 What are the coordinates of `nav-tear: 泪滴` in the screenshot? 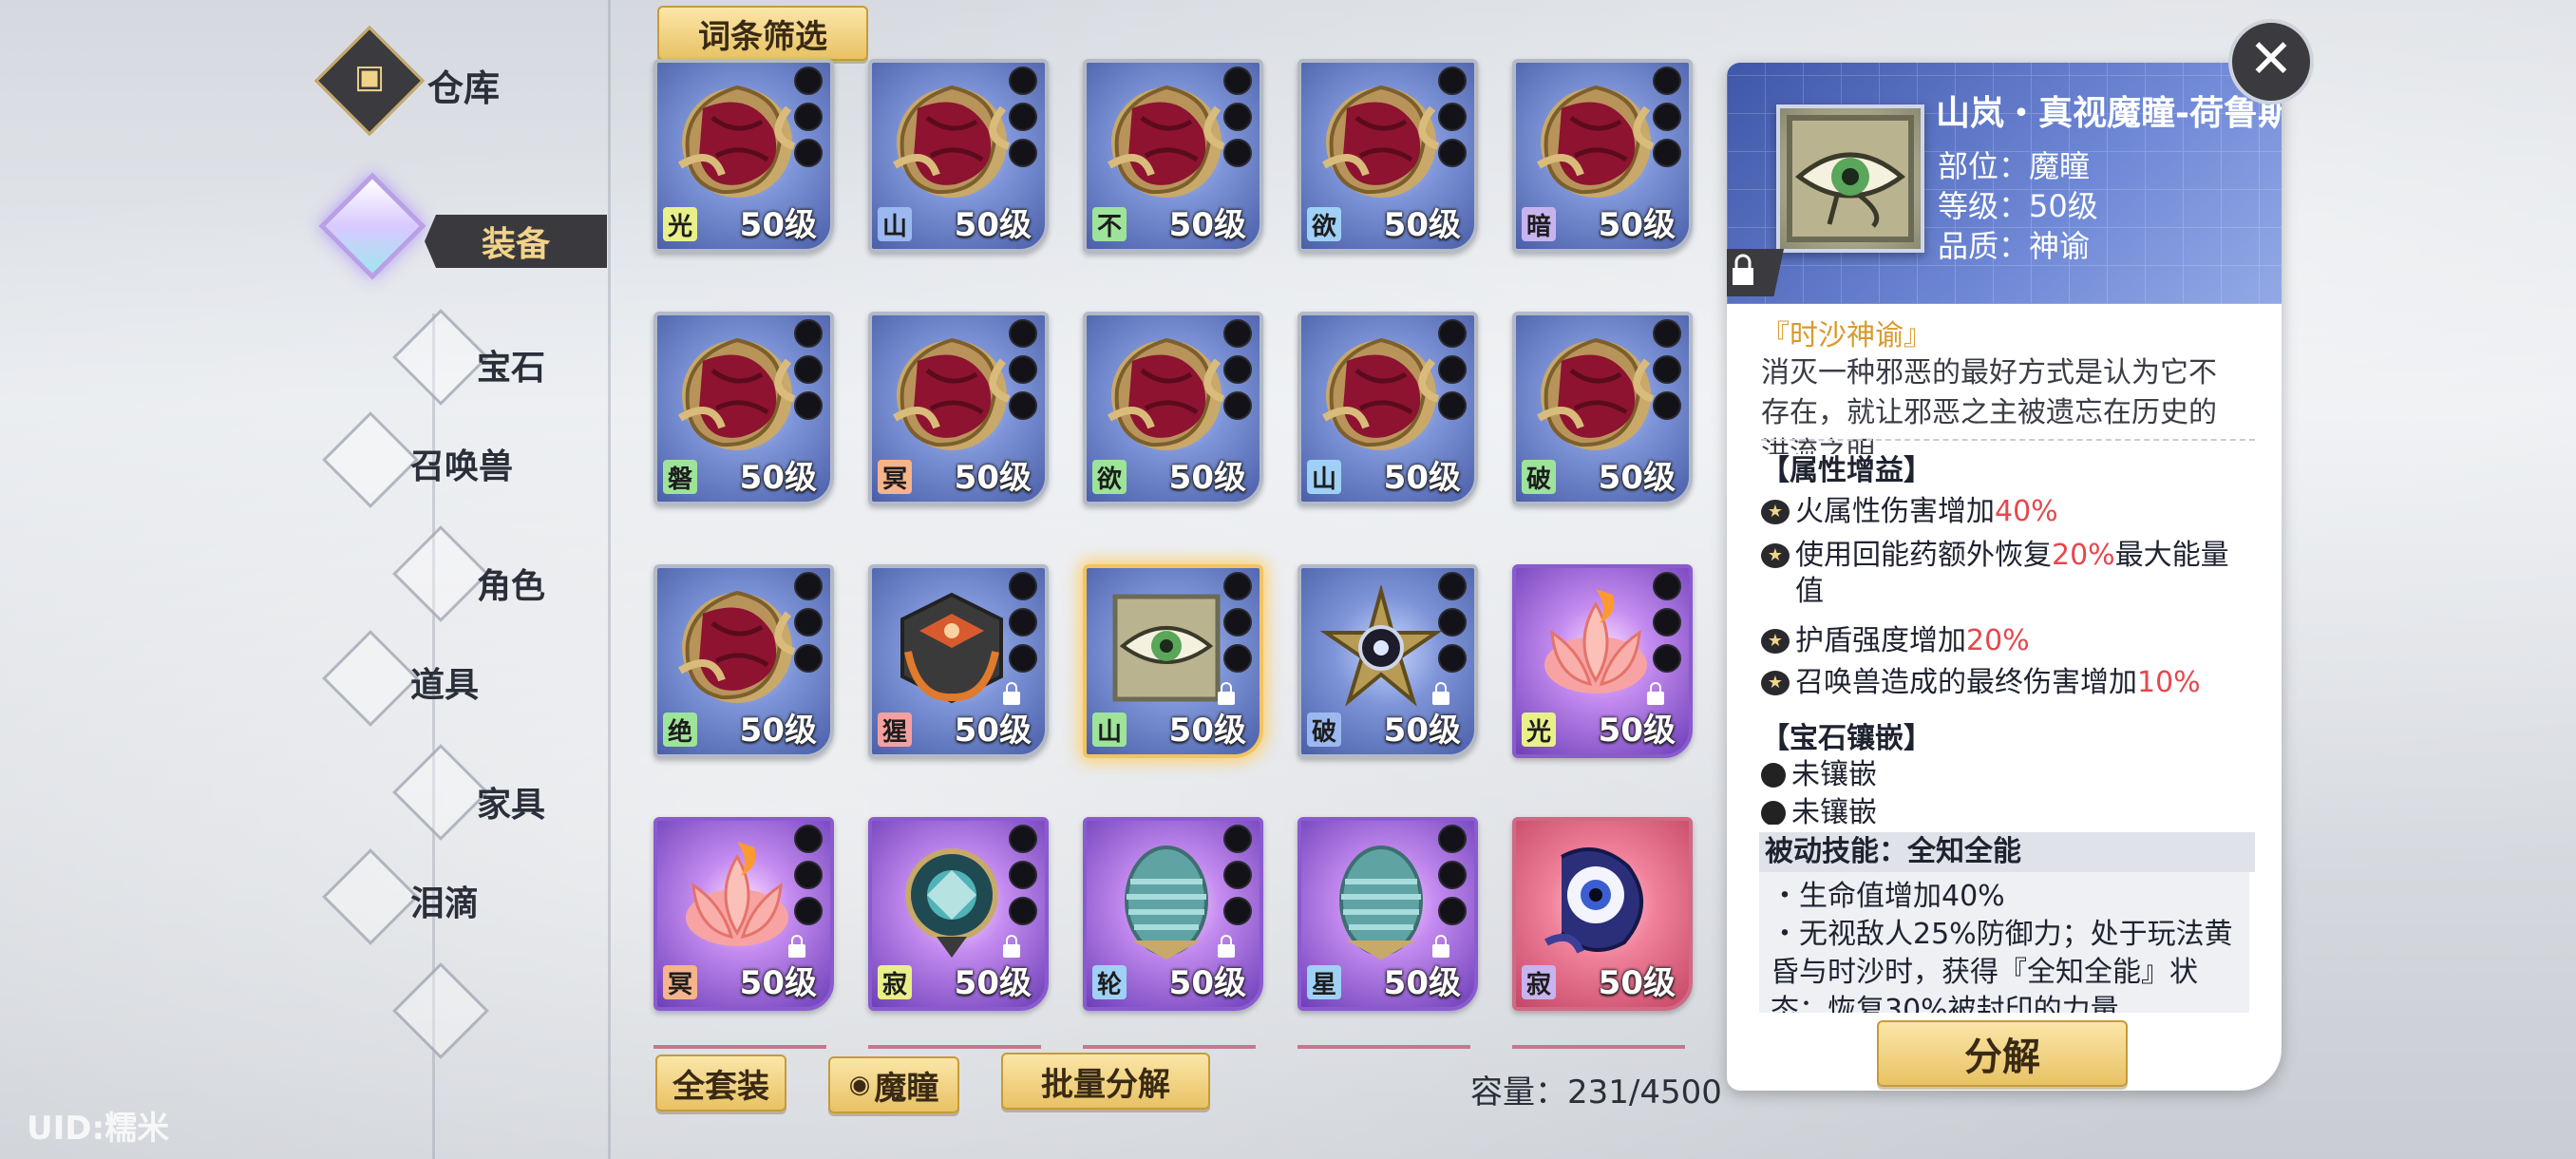 It's located at (444, 900).